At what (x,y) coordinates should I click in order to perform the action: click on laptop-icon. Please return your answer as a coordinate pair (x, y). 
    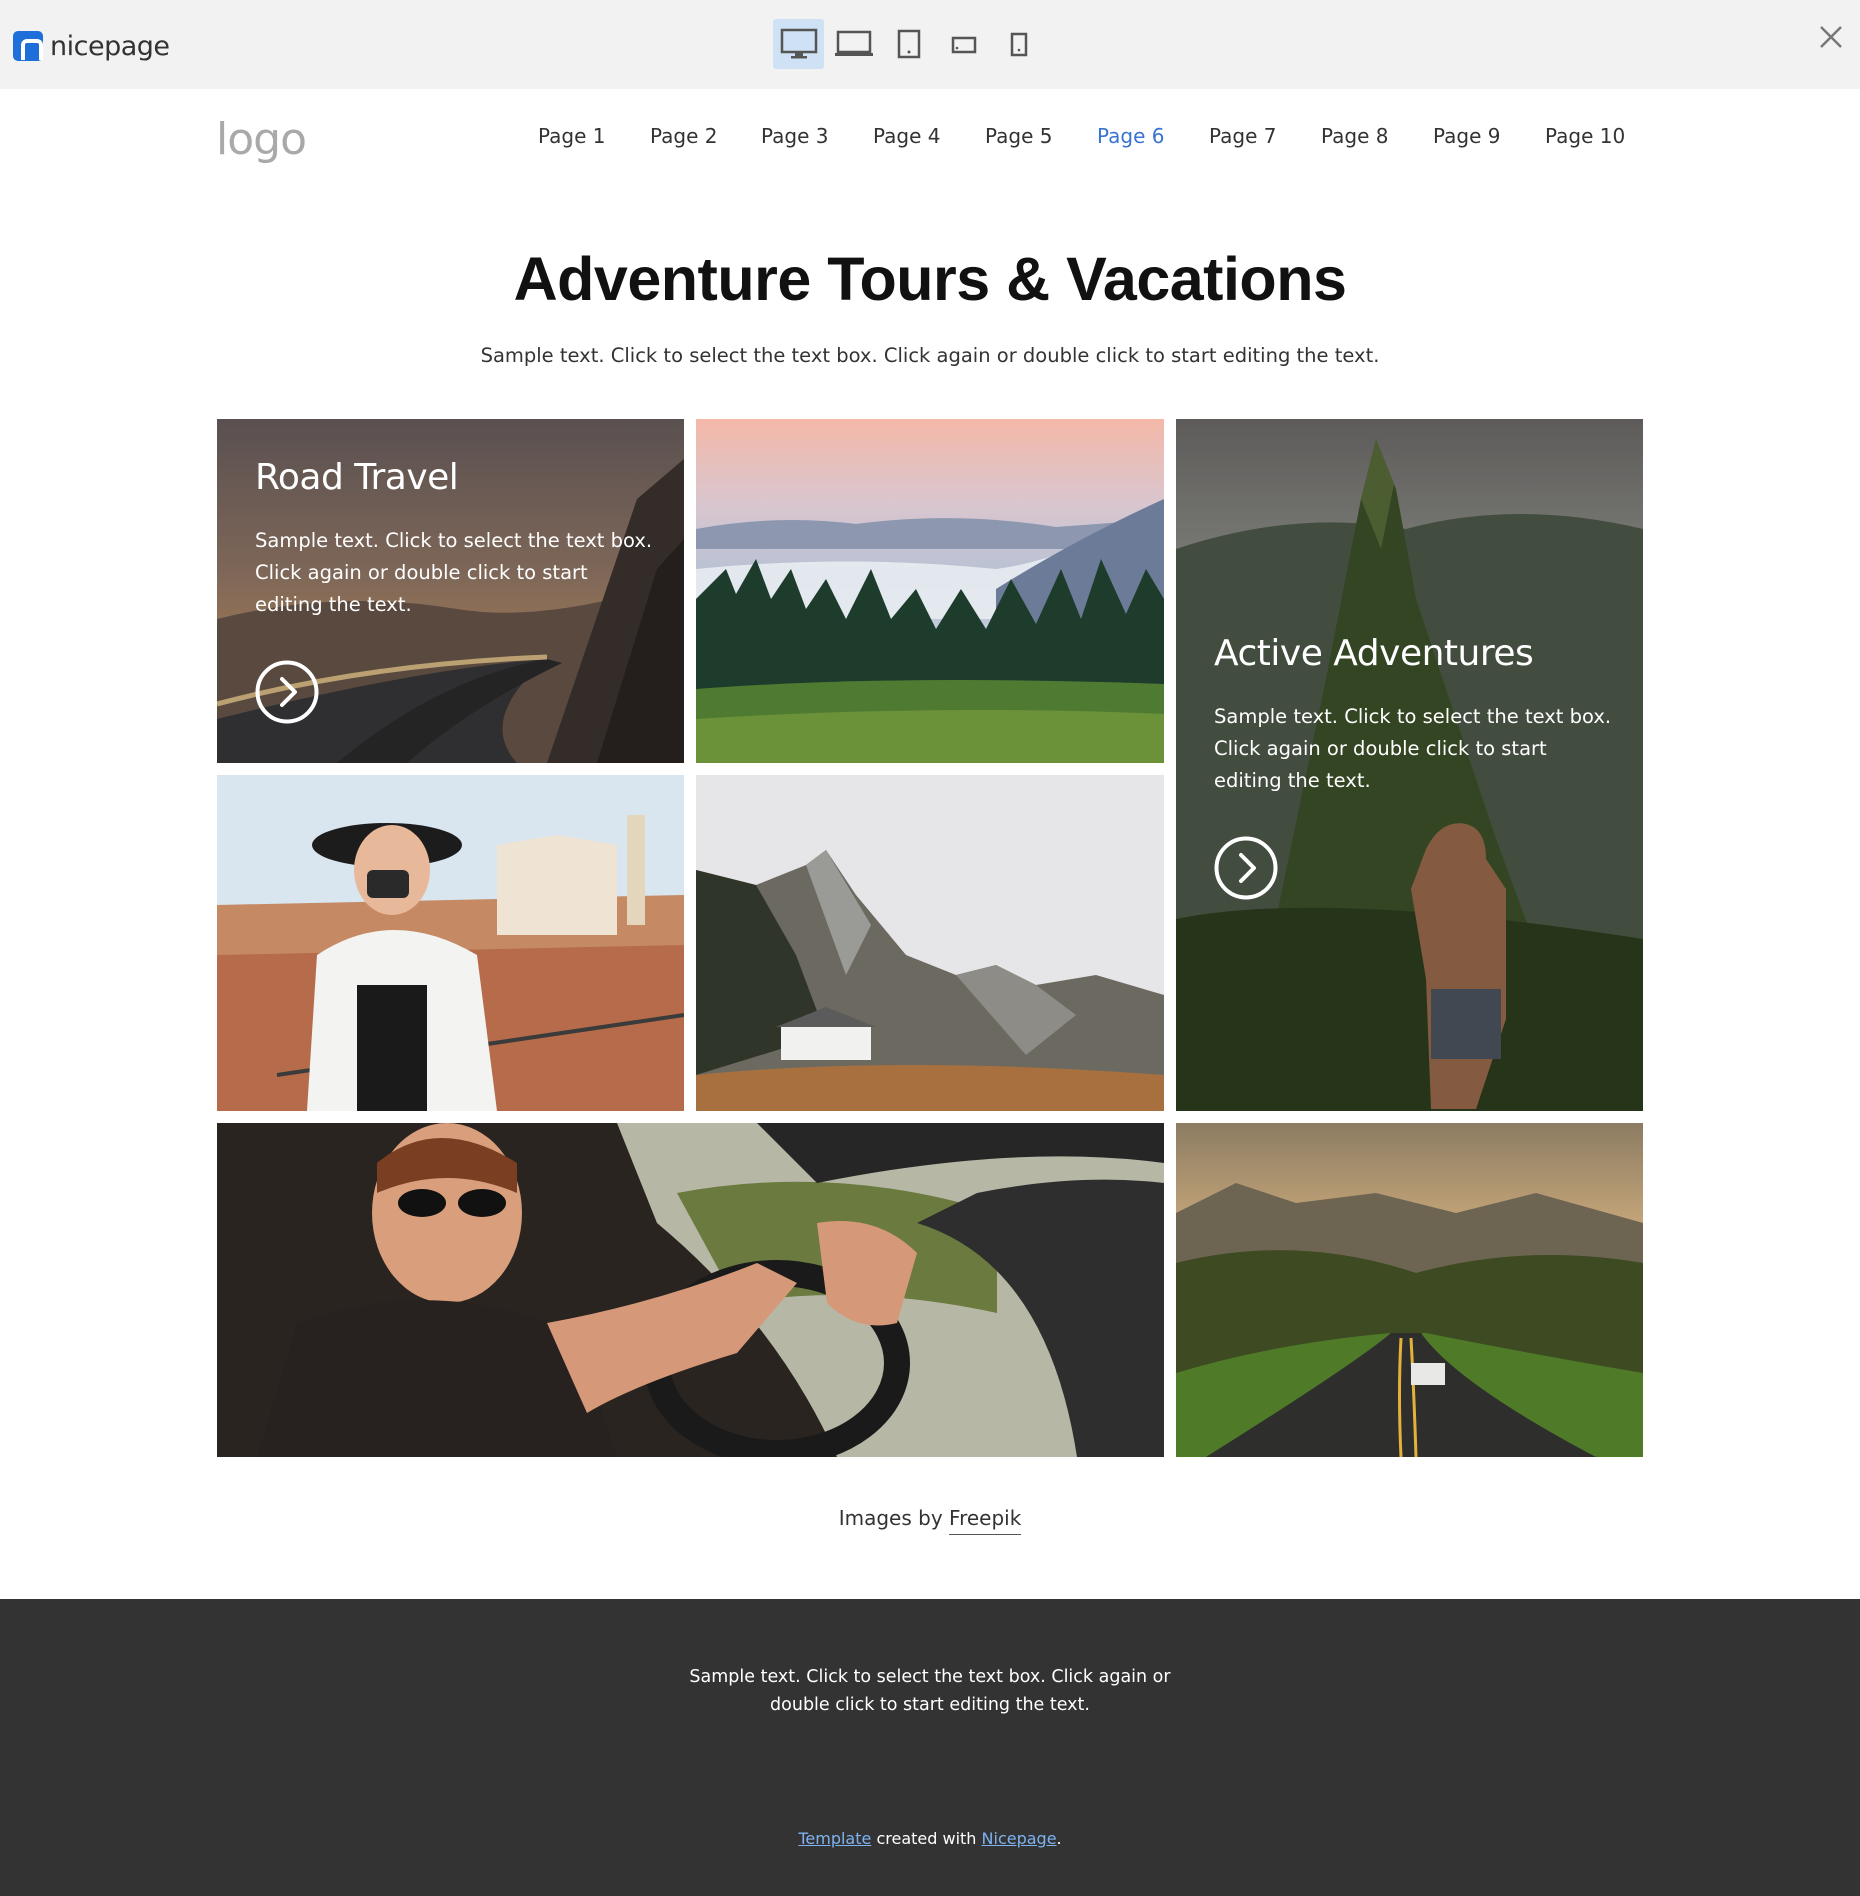
    Looking at the image, I should click on (853, 43).